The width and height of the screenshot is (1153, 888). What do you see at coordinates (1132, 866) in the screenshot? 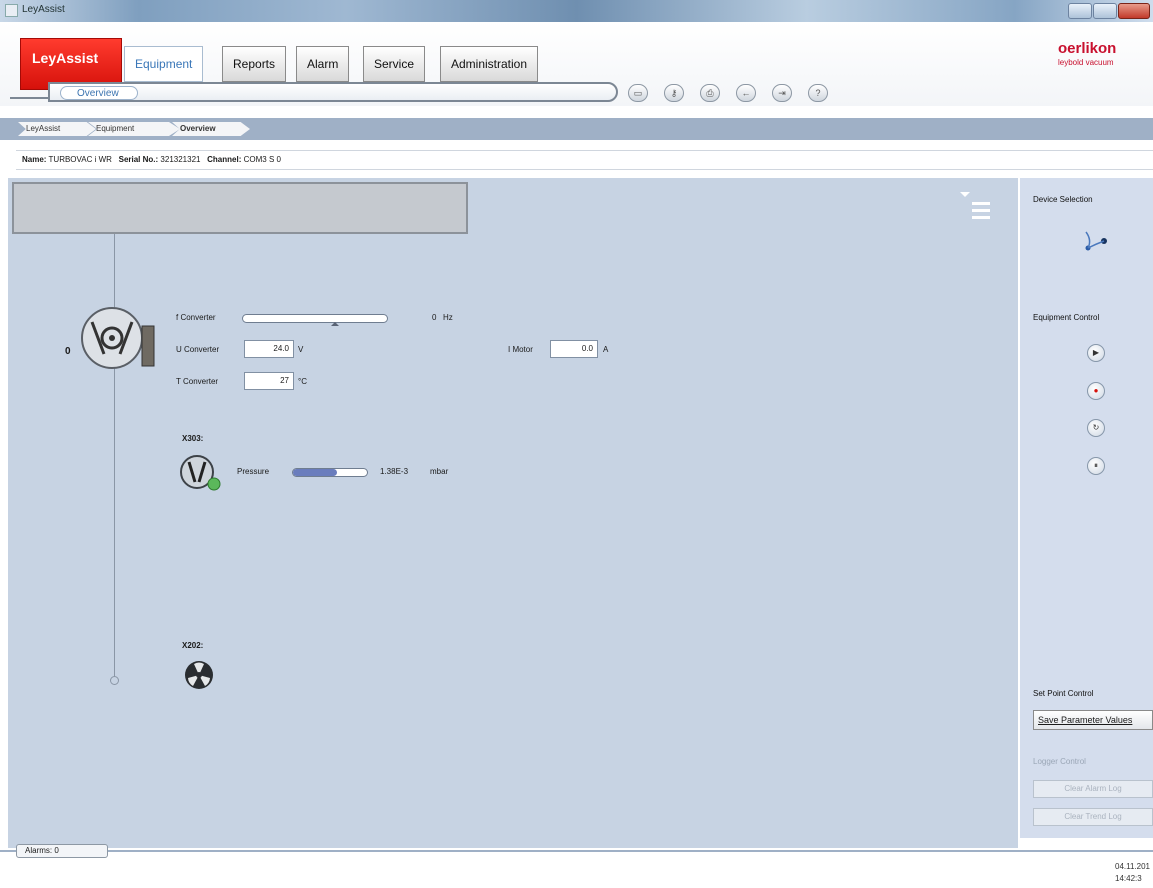
I see `status-date: 04.11.201` at bounding box center [1132, 866].